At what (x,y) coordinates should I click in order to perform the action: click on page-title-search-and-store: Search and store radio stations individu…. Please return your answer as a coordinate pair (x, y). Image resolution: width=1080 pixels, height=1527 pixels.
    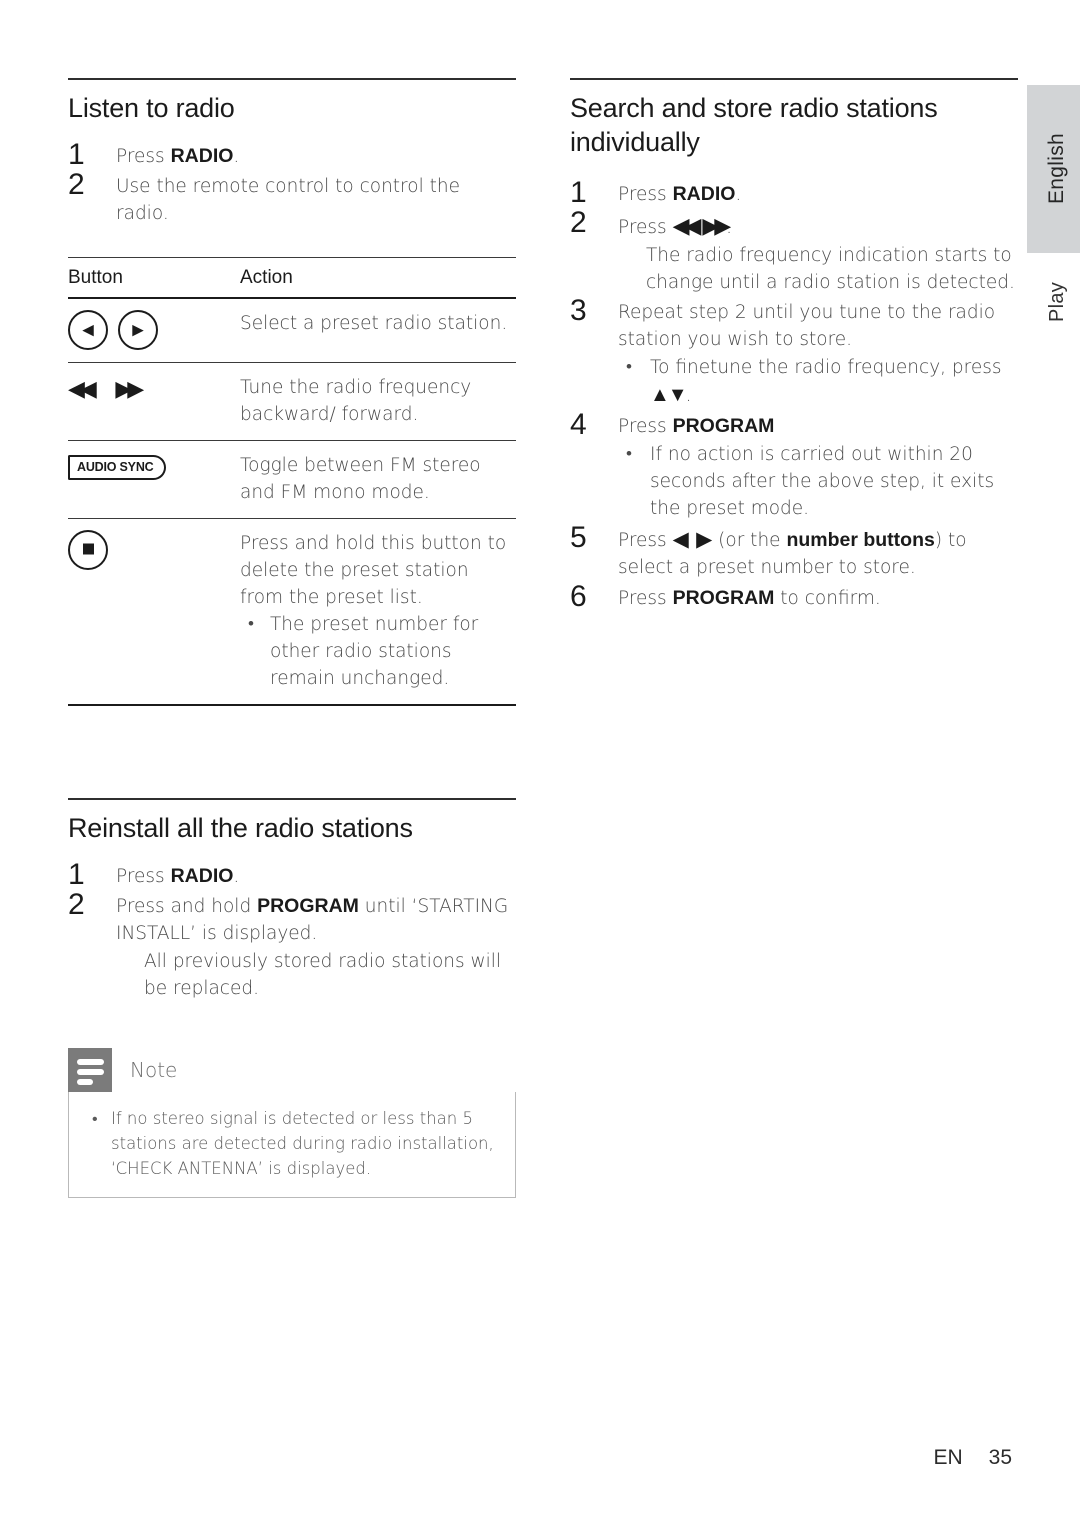
    Looking at the image, I should click on (754, 125).